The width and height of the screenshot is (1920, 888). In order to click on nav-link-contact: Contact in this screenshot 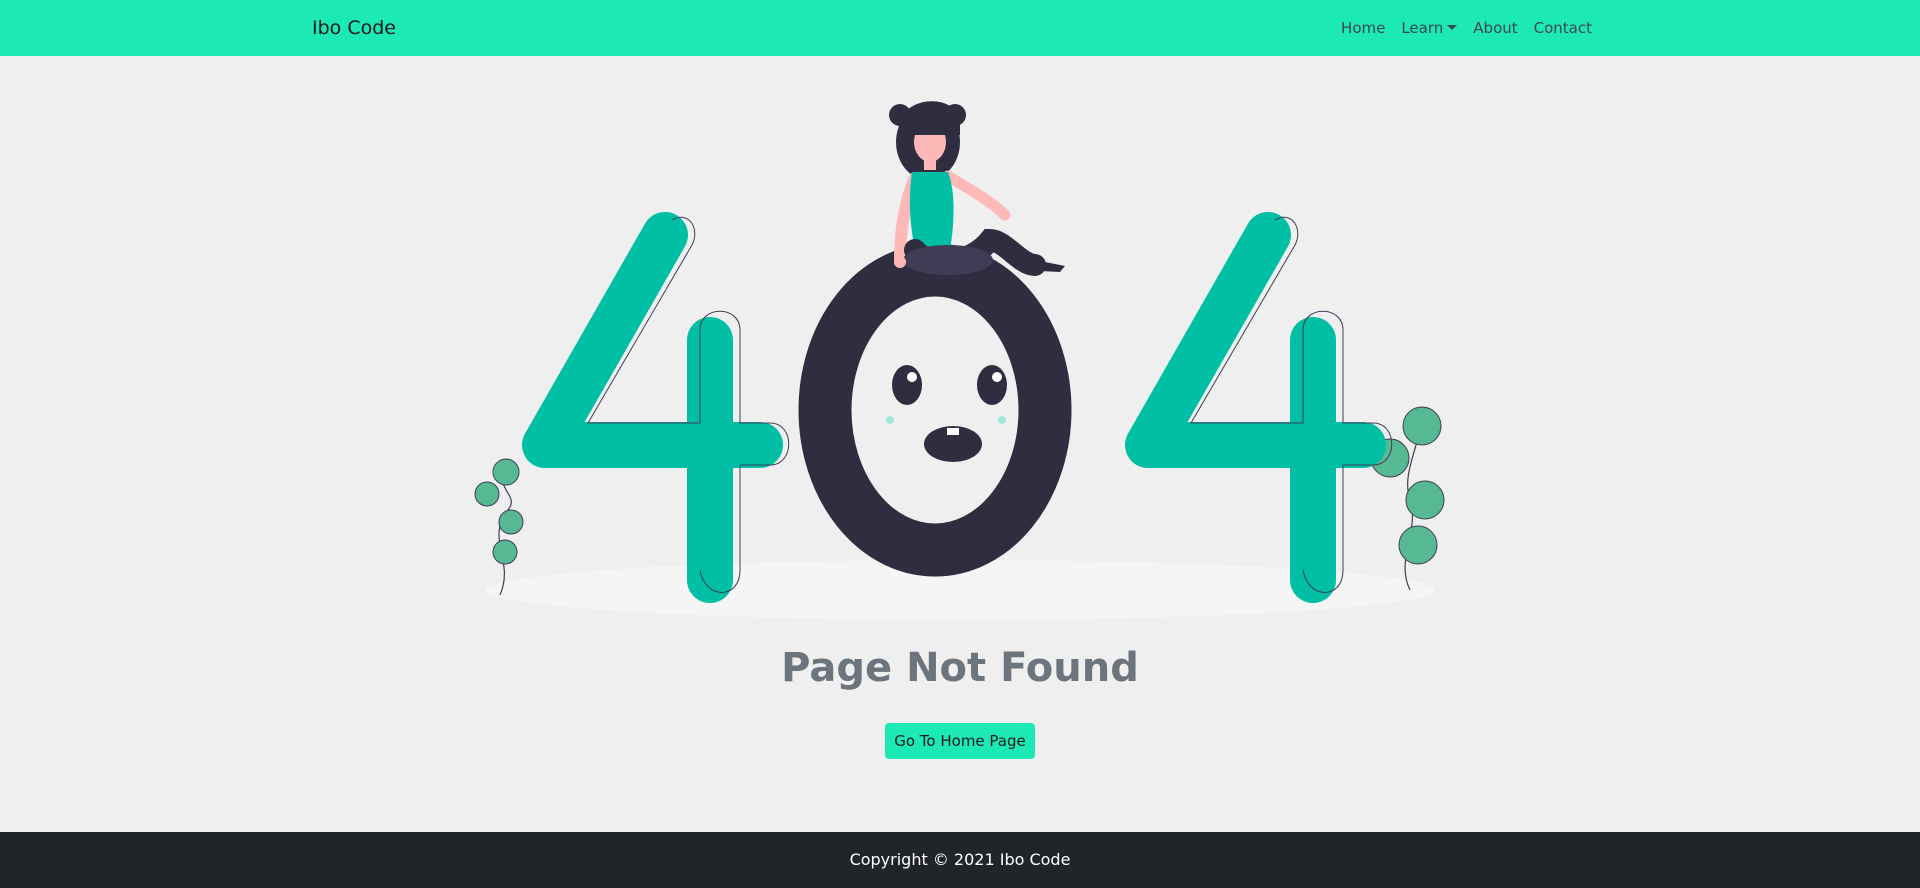, I will do `click(1563, 28)`.